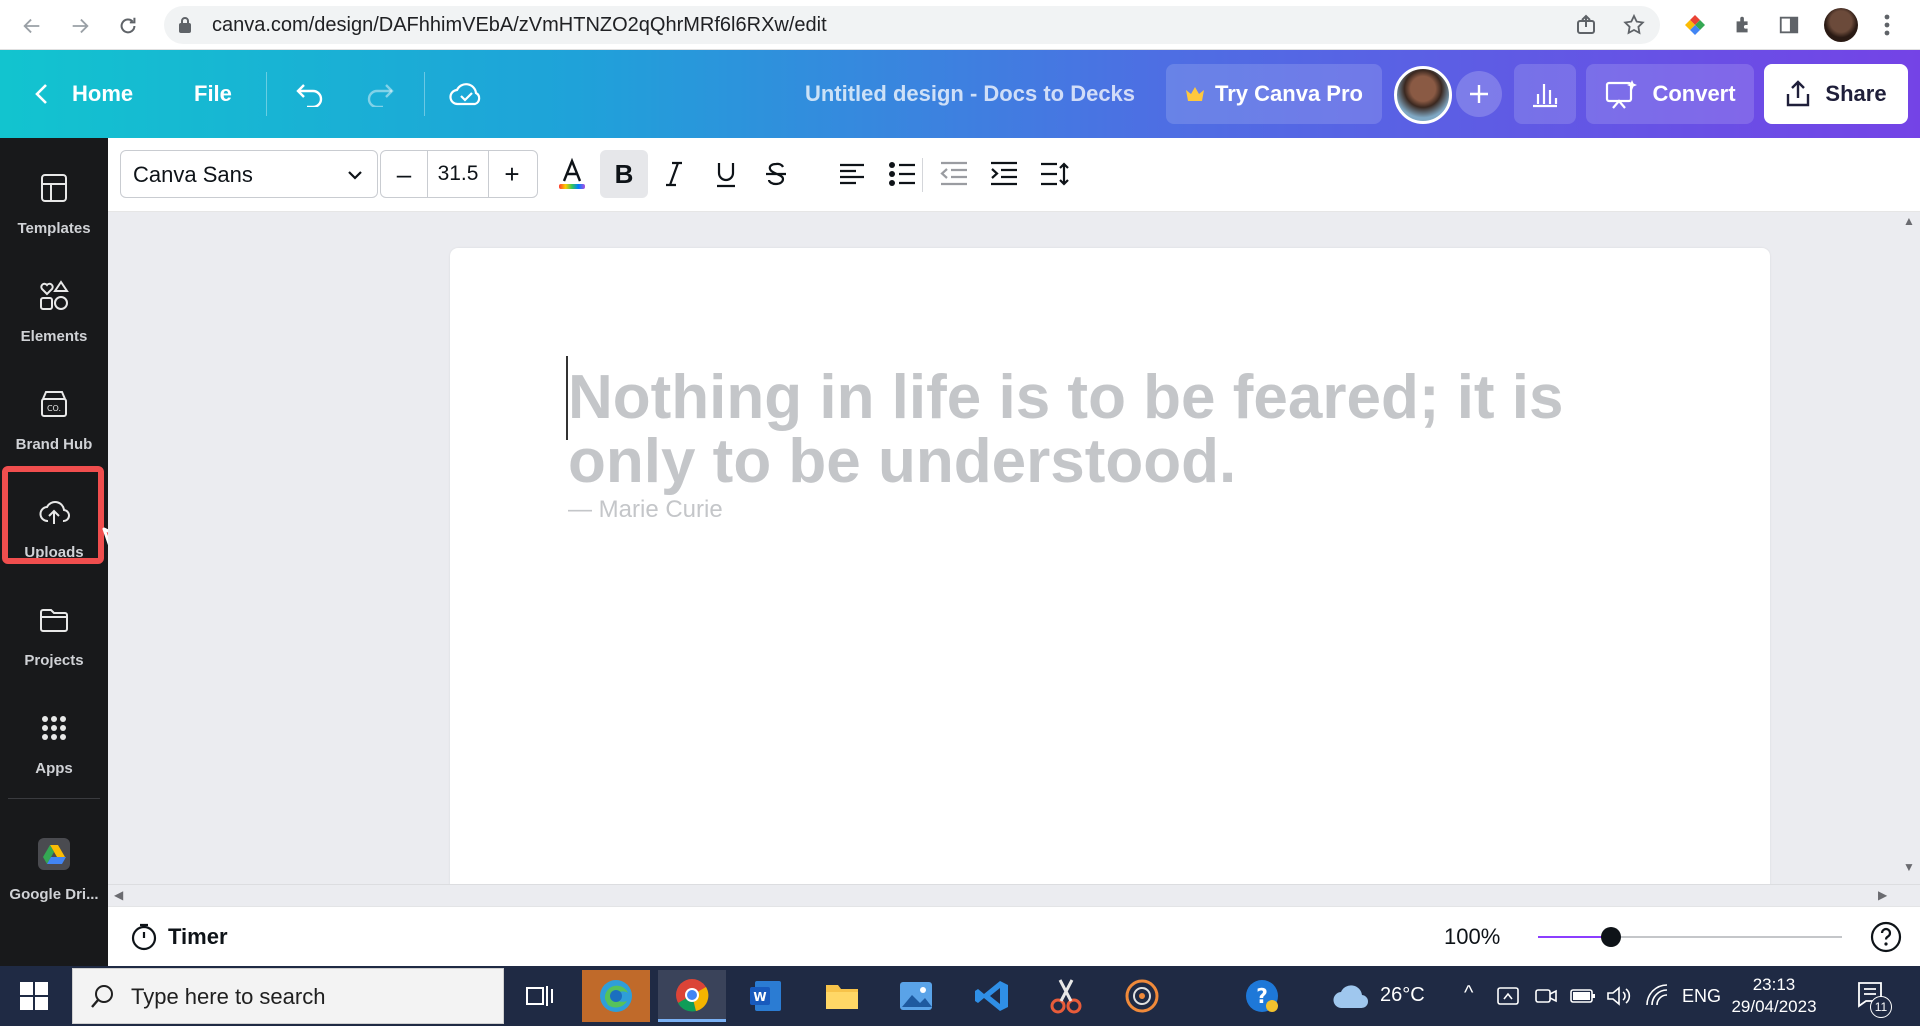 Image resolution: width=1920 pixels, height=1026 pixels. What do you see at coordinates (1743, 25) in the screenshot?
I see `extensions-puzzle-icon` at bounding box center [1743, 25].